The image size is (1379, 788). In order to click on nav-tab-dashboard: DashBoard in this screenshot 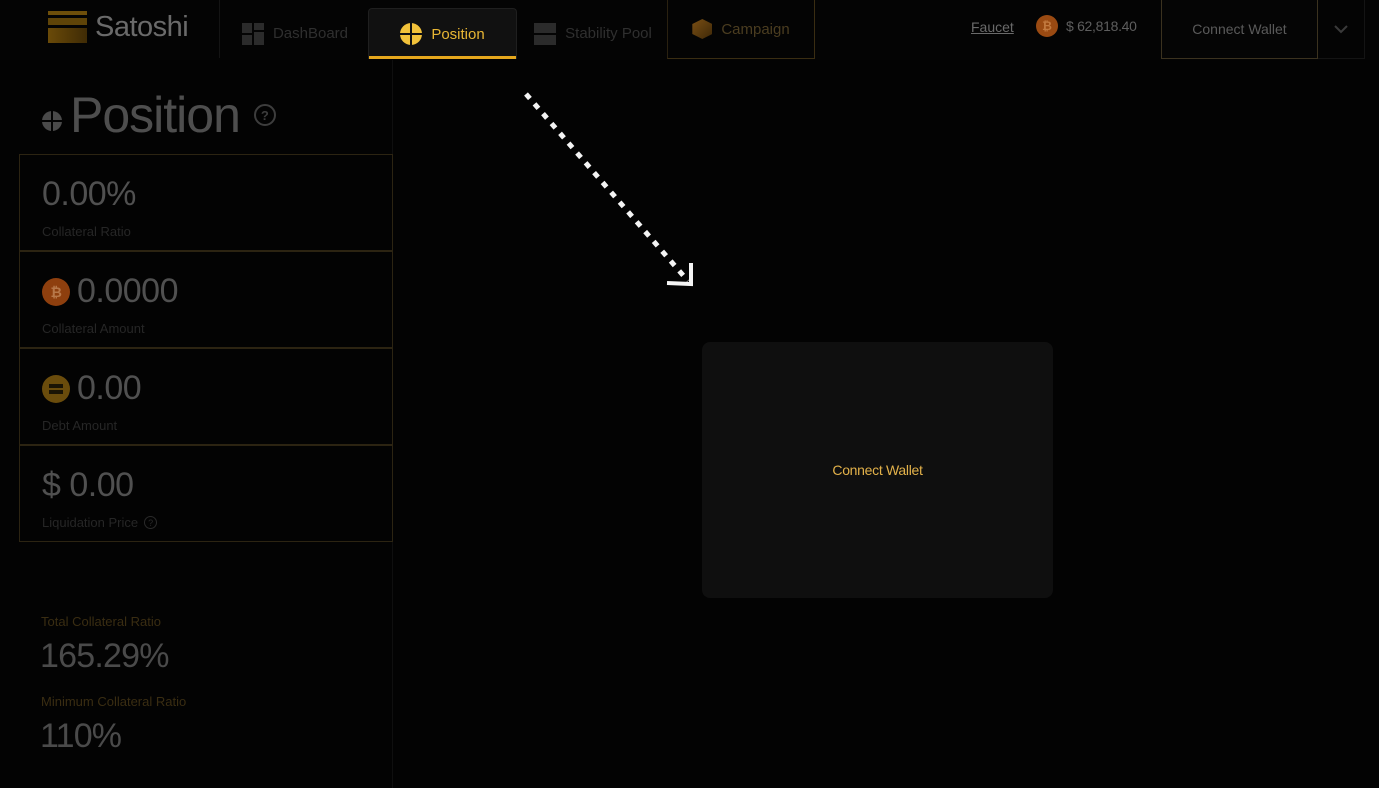, I will do `click(295, 33)`.